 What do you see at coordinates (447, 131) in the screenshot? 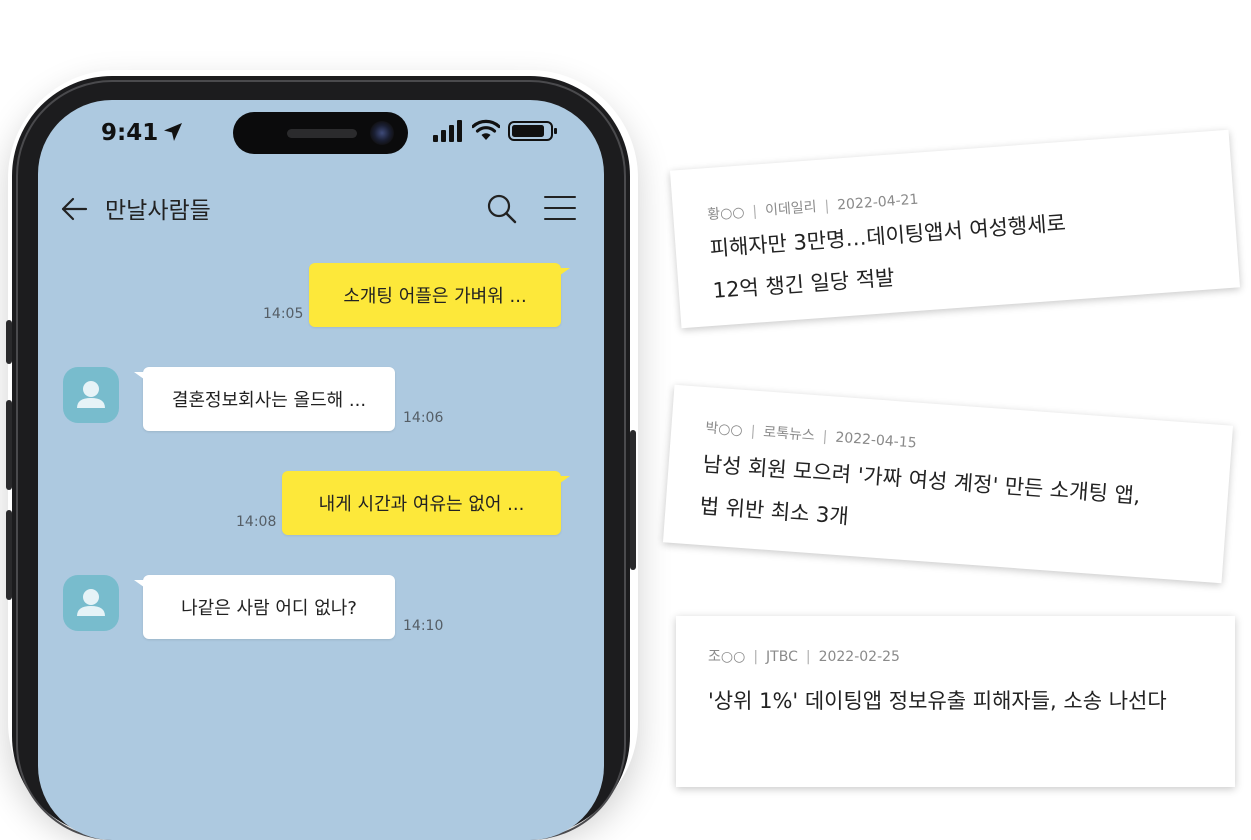
I see `signal-icon` at bounding box center [447, 131].